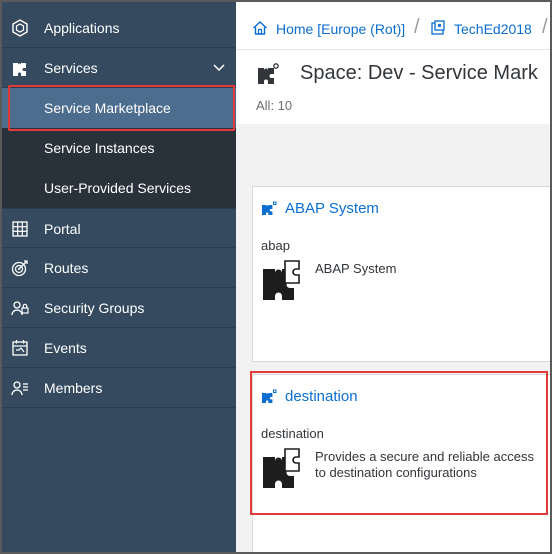 The image size is (552, 554). Describe the element at coordinates (119, 388) in the screenshot. I see `sidebar-item-members: Members` at that location.